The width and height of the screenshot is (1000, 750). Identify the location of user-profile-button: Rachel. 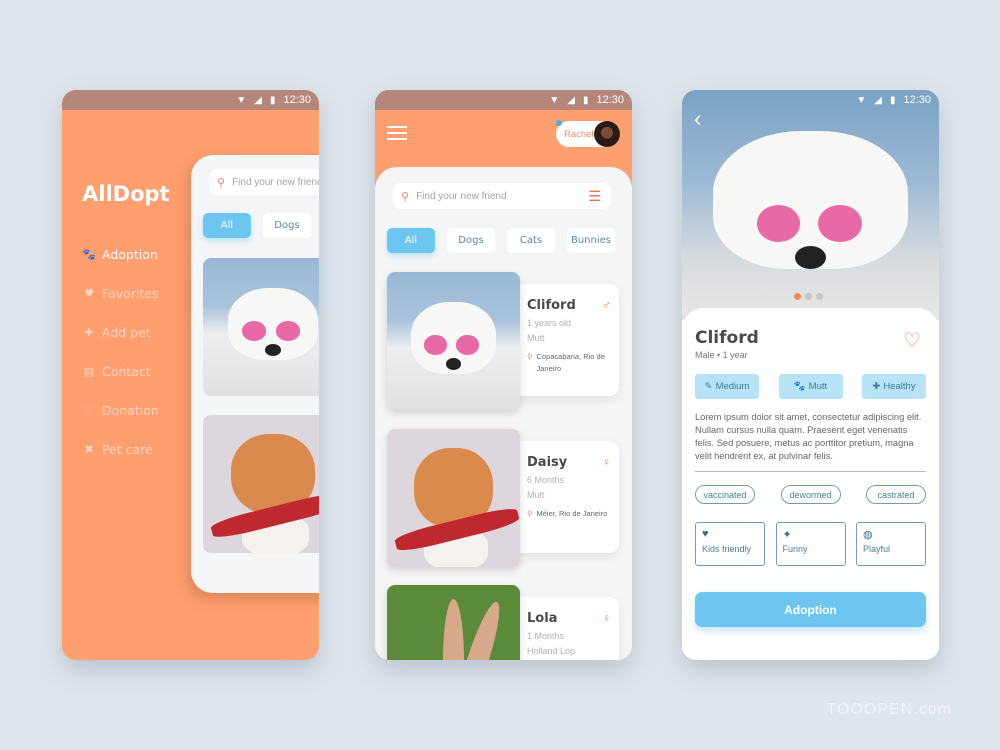
(588, 133).